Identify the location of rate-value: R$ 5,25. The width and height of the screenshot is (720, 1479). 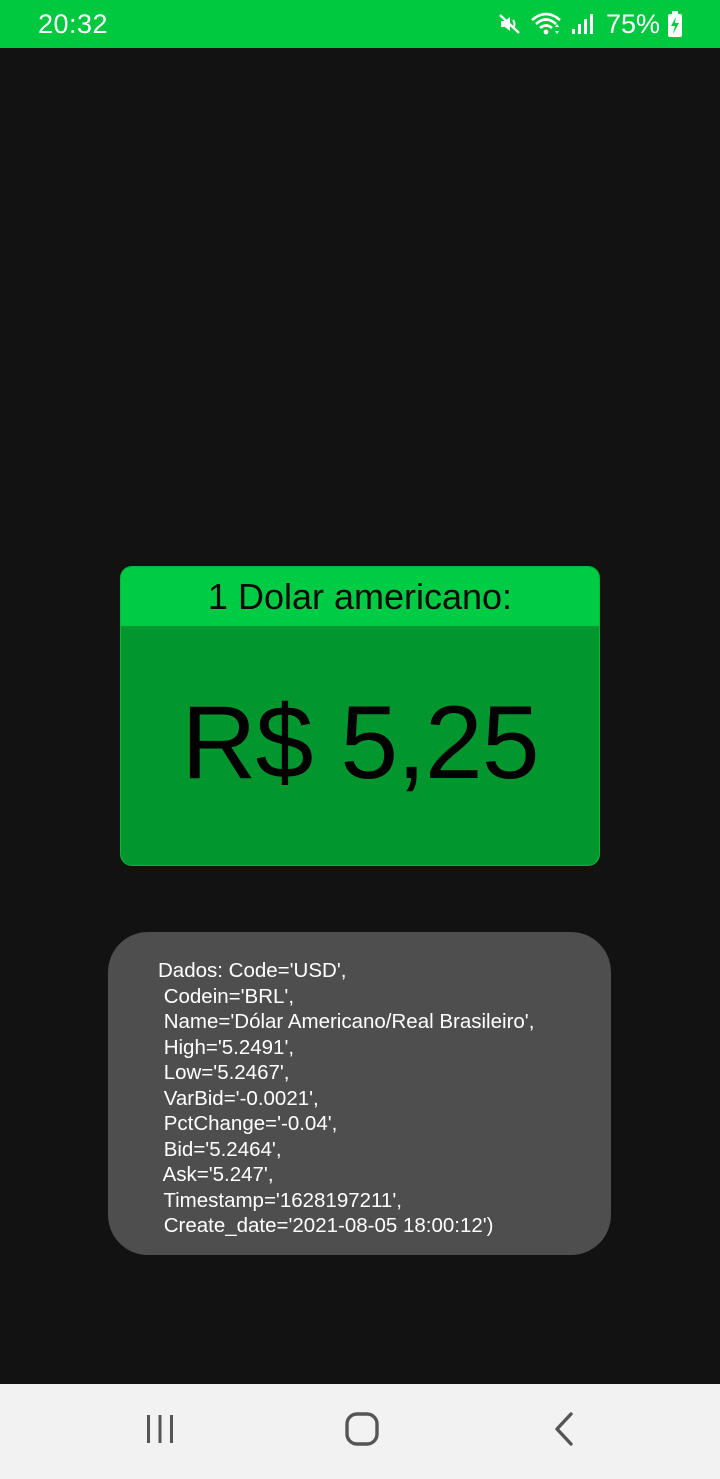
(360, 742).